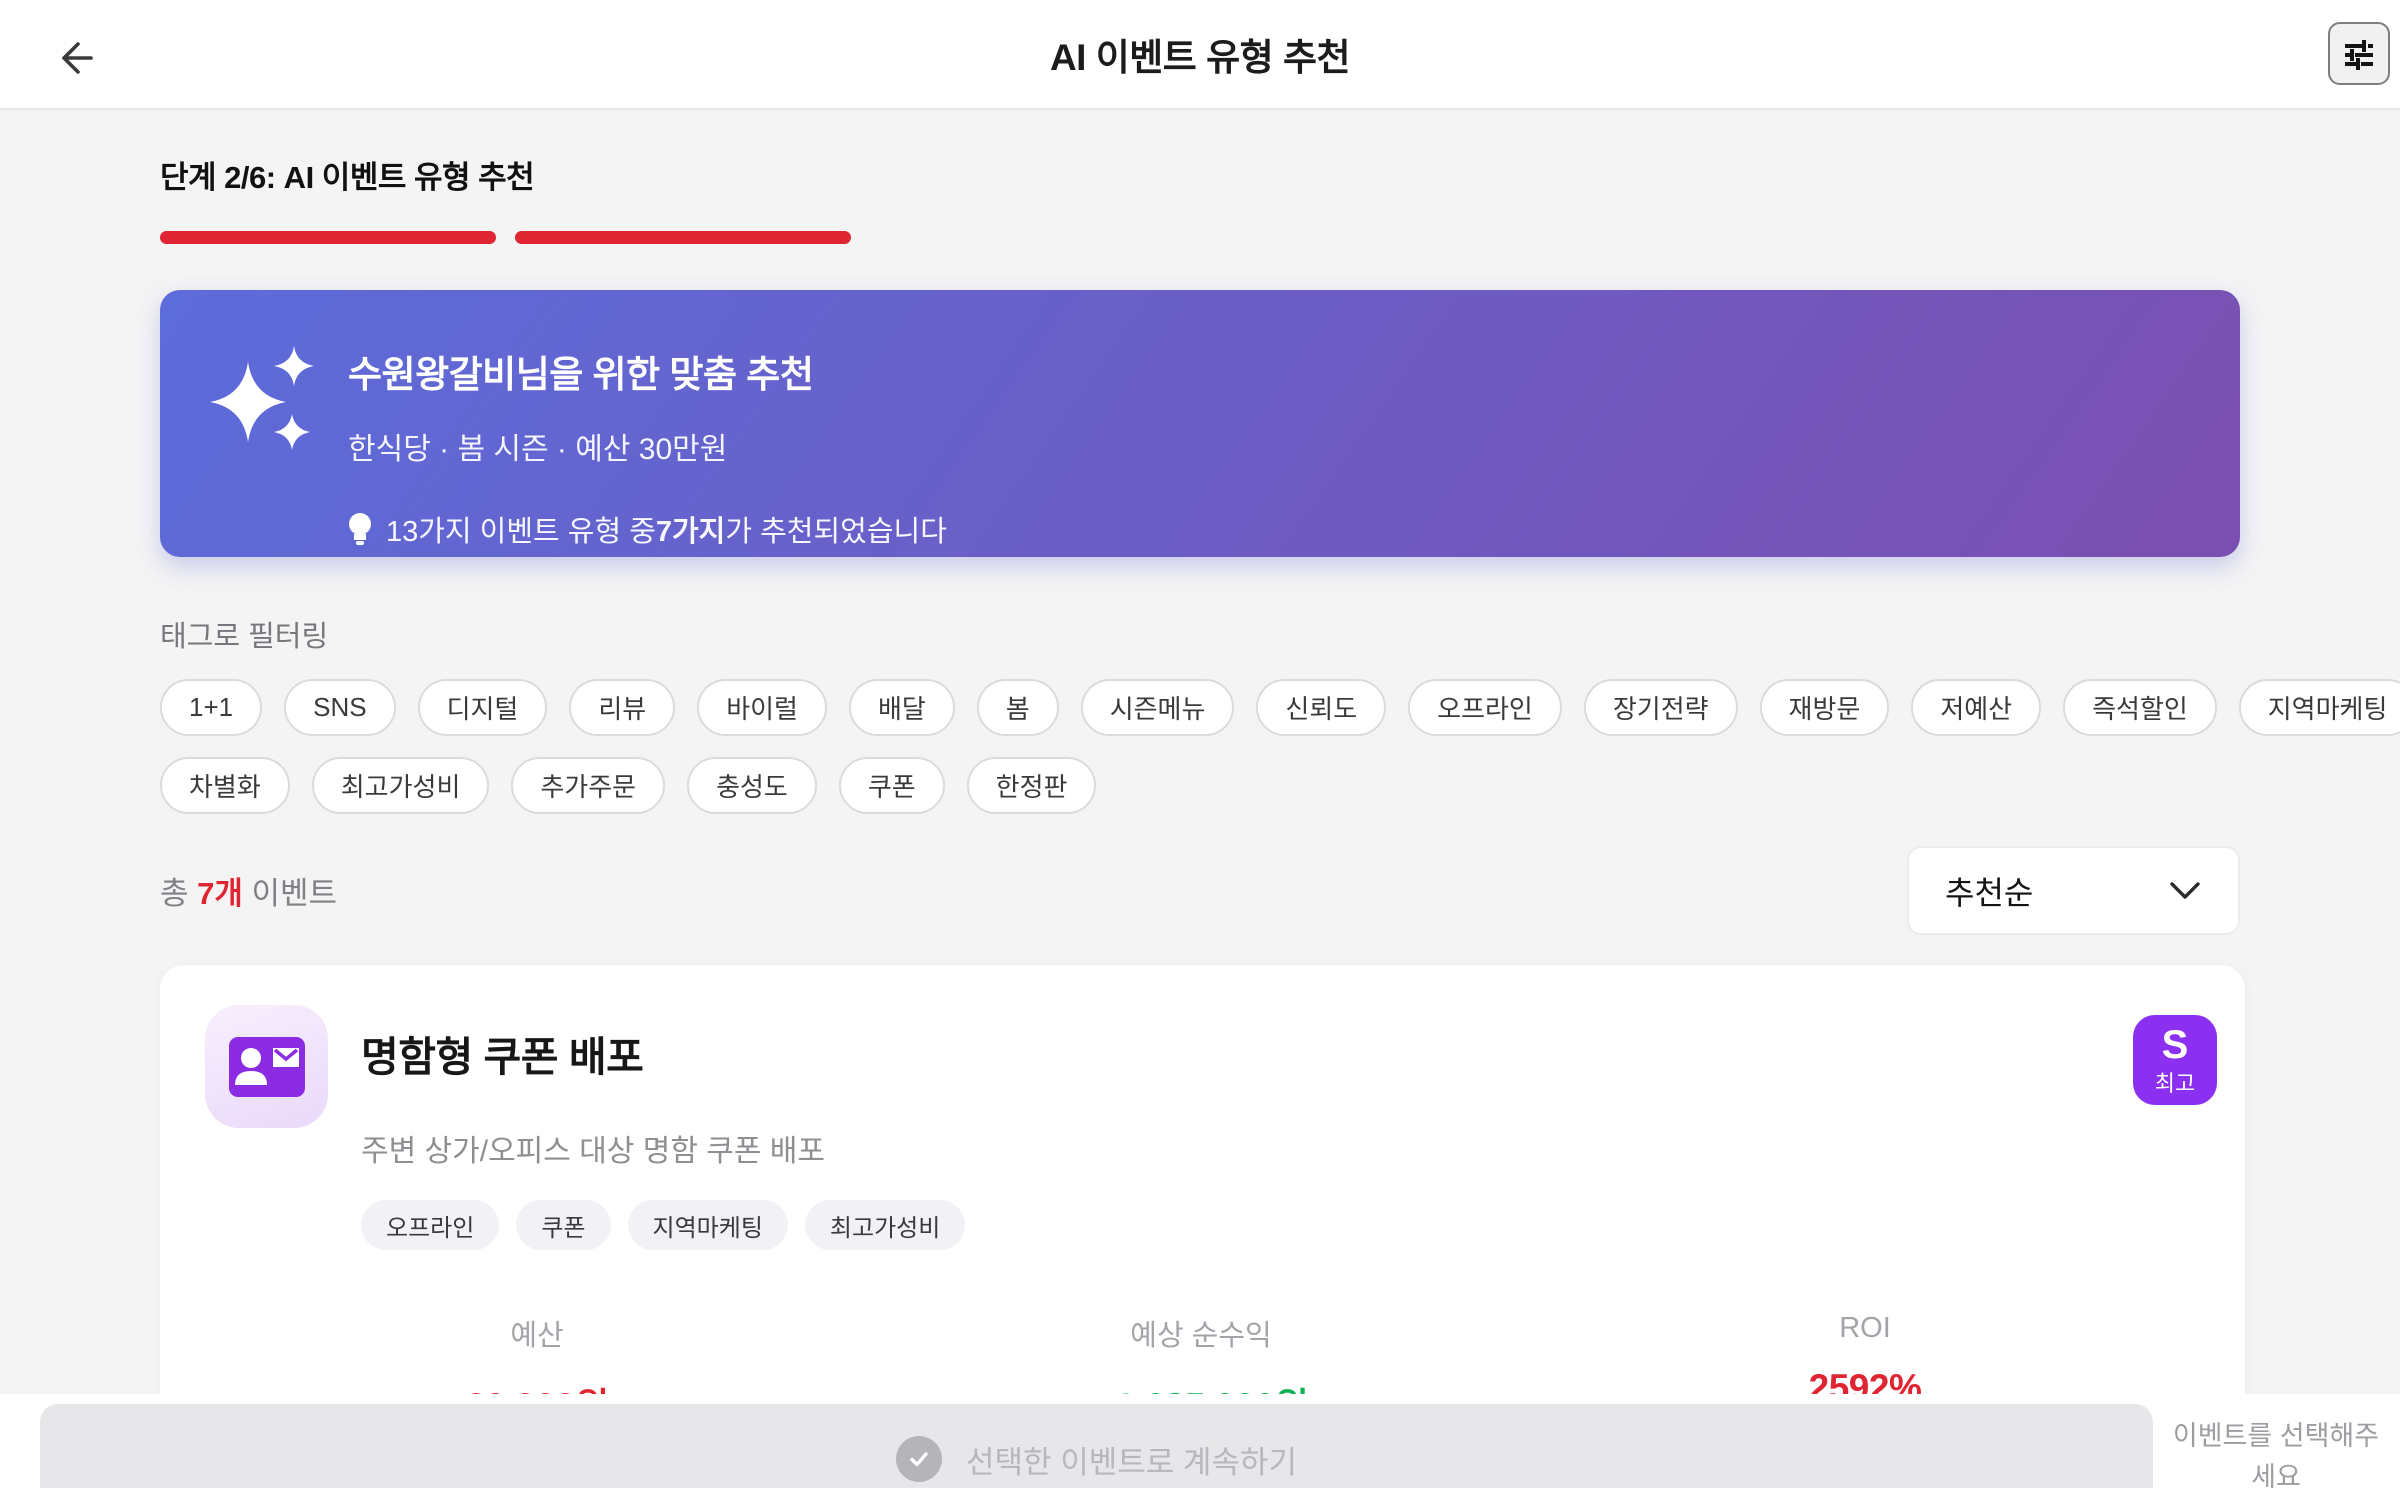  Describe the element at coordinates (2185, 891) in the screenshot. I see `chevron-down-icon` at that location.